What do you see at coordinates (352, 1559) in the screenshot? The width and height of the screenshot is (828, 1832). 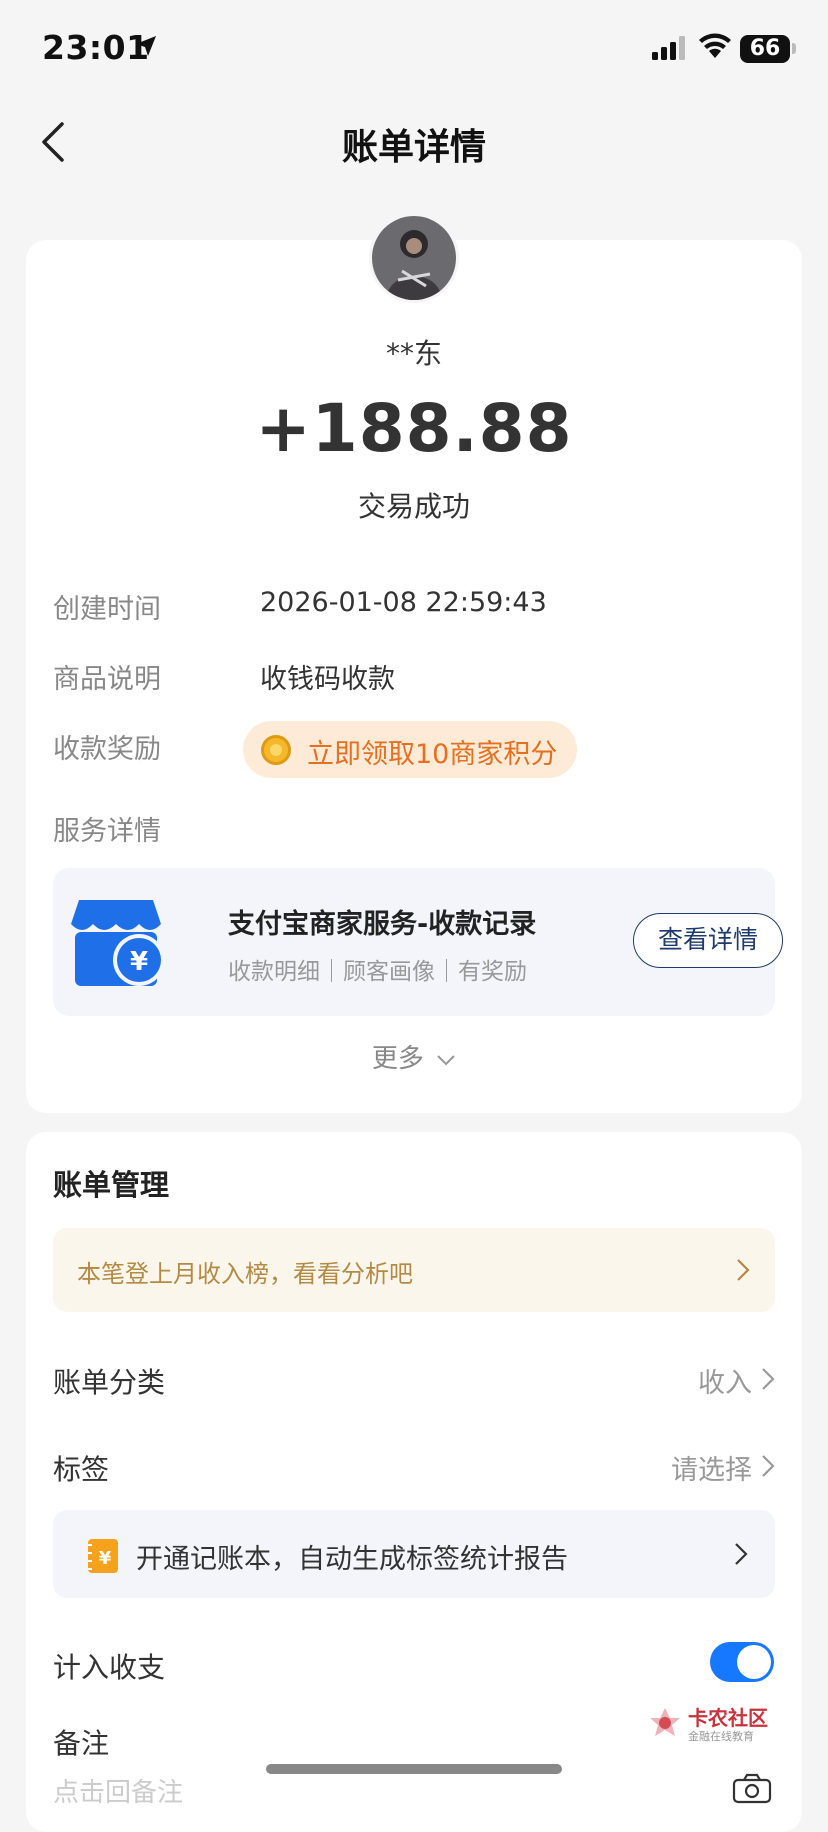 I see `open-ledger-text: 开通记账本，自动生成标签统计报告` at bounding box center [352, 1559].